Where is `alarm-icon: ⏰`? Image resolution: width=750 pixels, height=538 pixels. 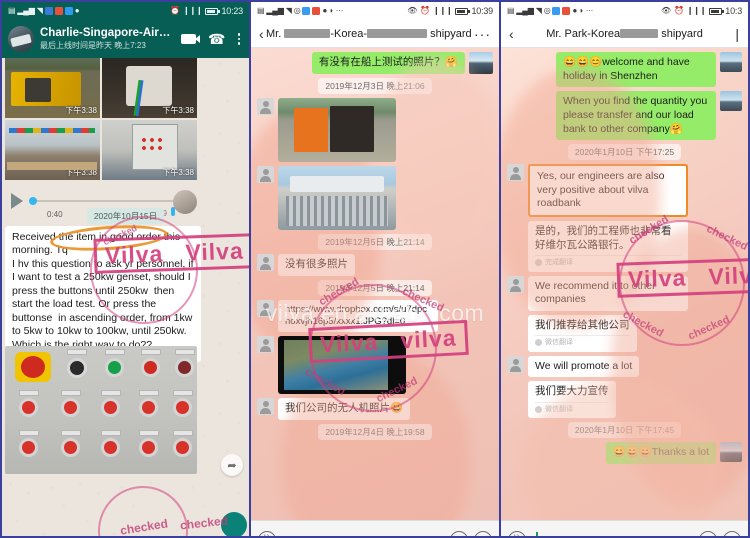
alarm-icon: ⏰ is located at coordinates (175, 10).